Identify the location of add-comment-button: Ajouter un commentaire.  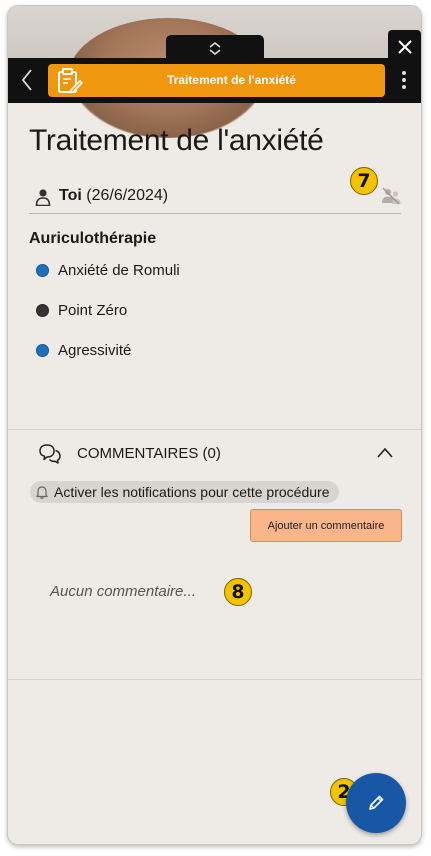
(326, 525).